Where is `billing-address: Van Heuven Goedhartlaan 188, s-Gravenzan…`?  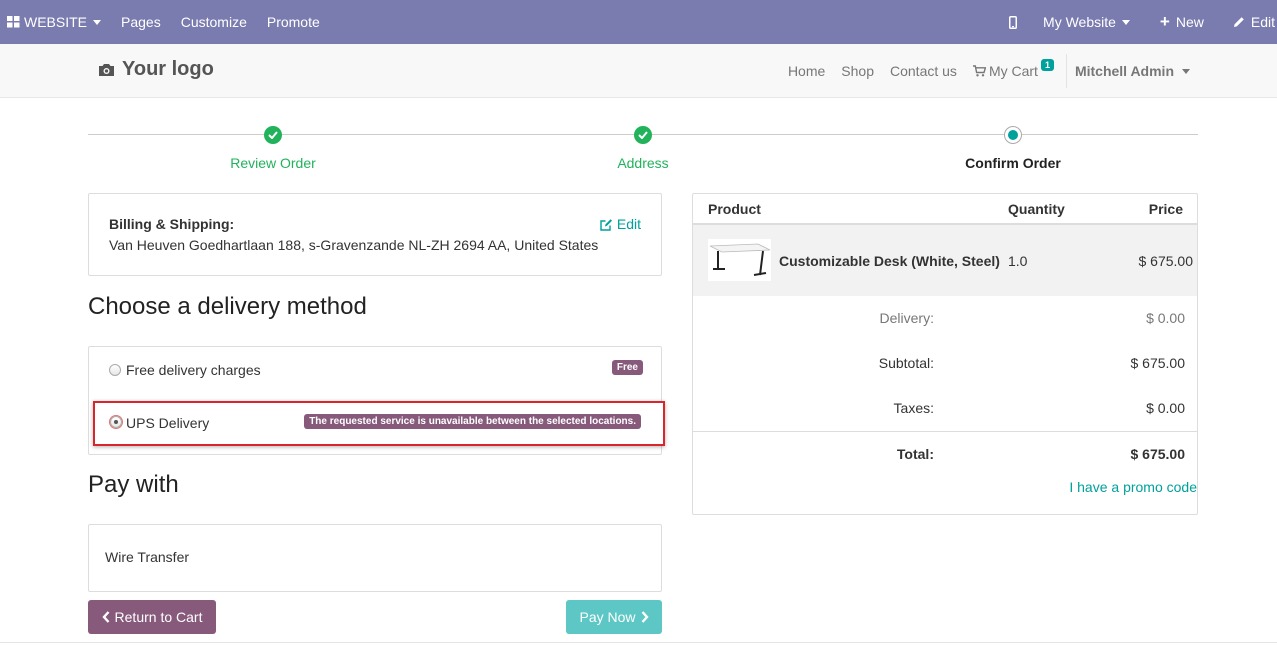
billing-address: Van Heuven Goedhartlaan 188, s-Gravenzan… is located at coordinates (354, 245).